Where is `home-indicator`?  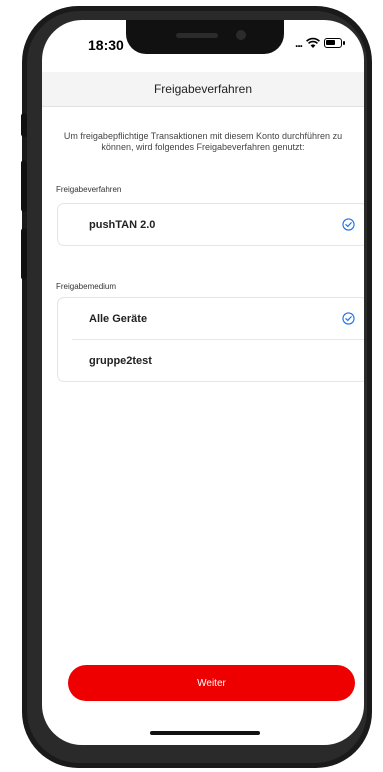
home-indicator is located at coordinates (205, 733).